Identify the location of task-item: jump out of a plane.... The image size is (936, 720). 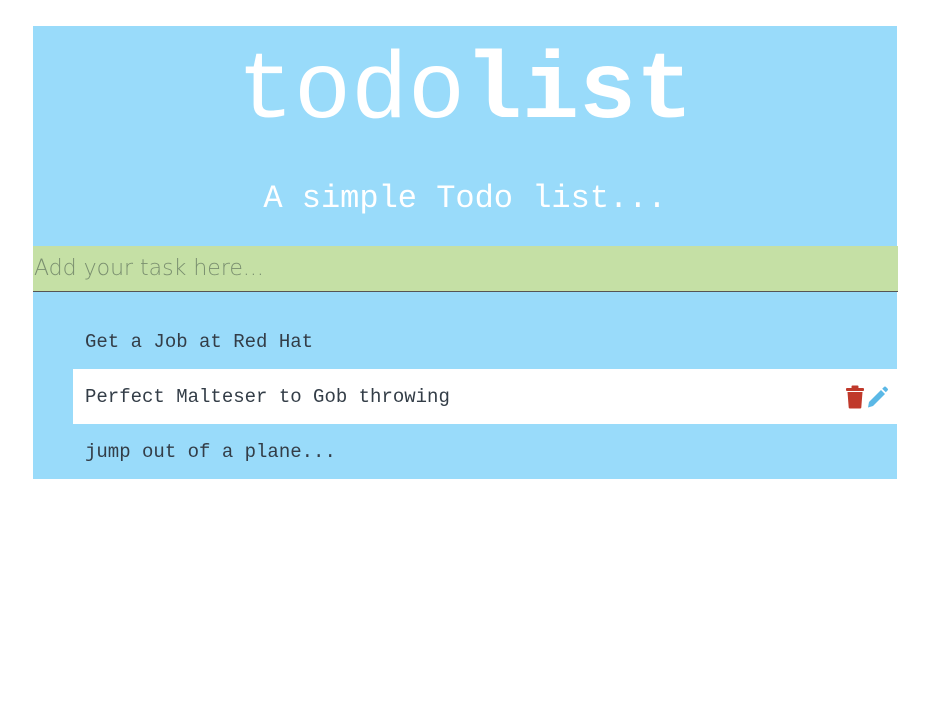
(485, 451).